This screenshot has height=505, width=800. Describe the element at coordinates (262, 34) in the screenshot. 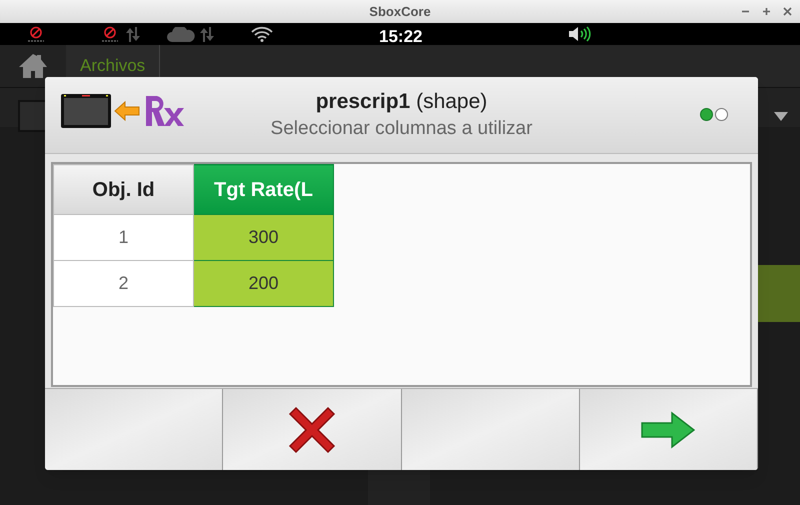

I see `wifi-icon` at that location.